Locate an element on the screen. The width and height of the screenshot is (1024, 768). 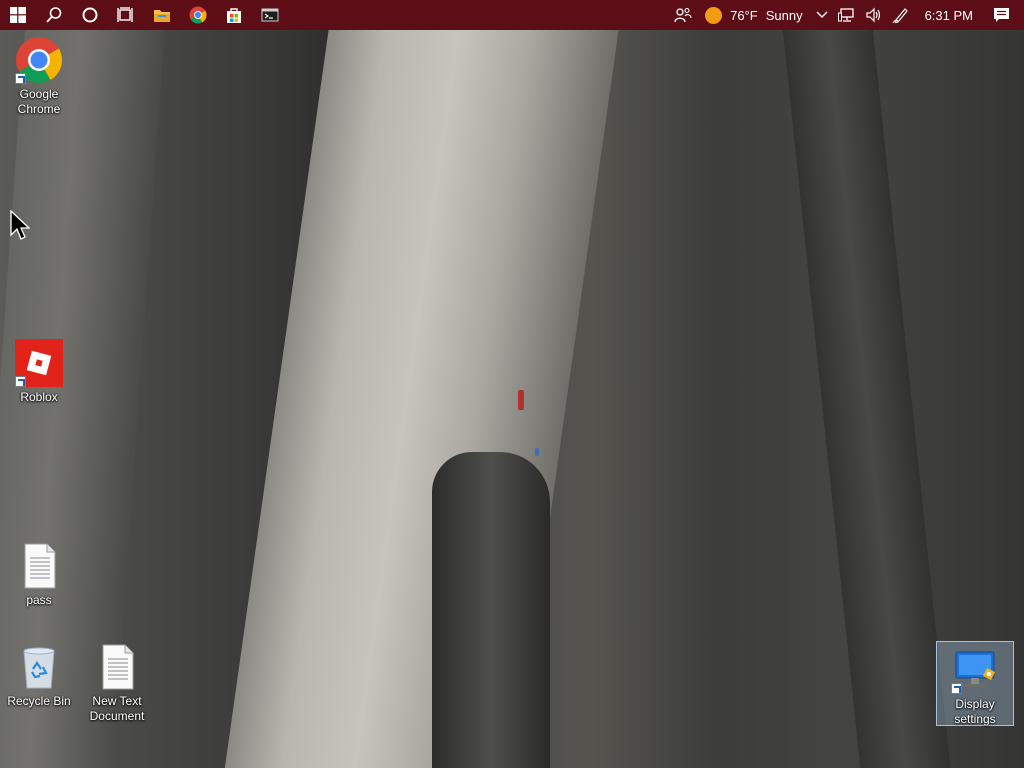
desktop-icon-label: Roblox is located at coordinates (39, 397).